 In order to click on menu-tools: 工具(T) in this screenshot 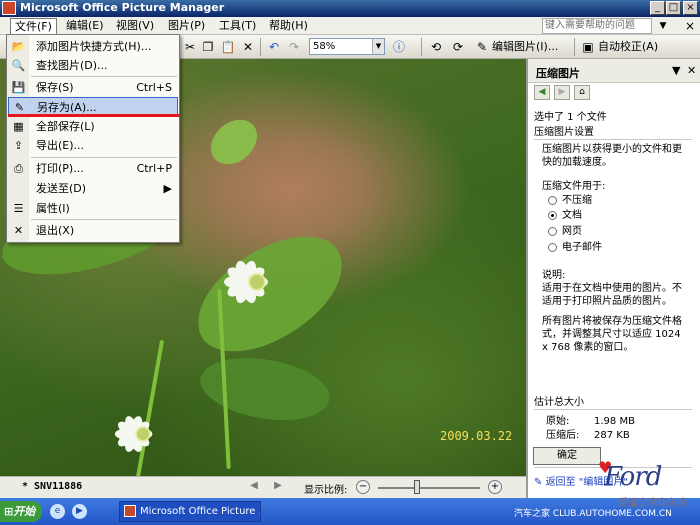, I will do `click(237, 26)`.